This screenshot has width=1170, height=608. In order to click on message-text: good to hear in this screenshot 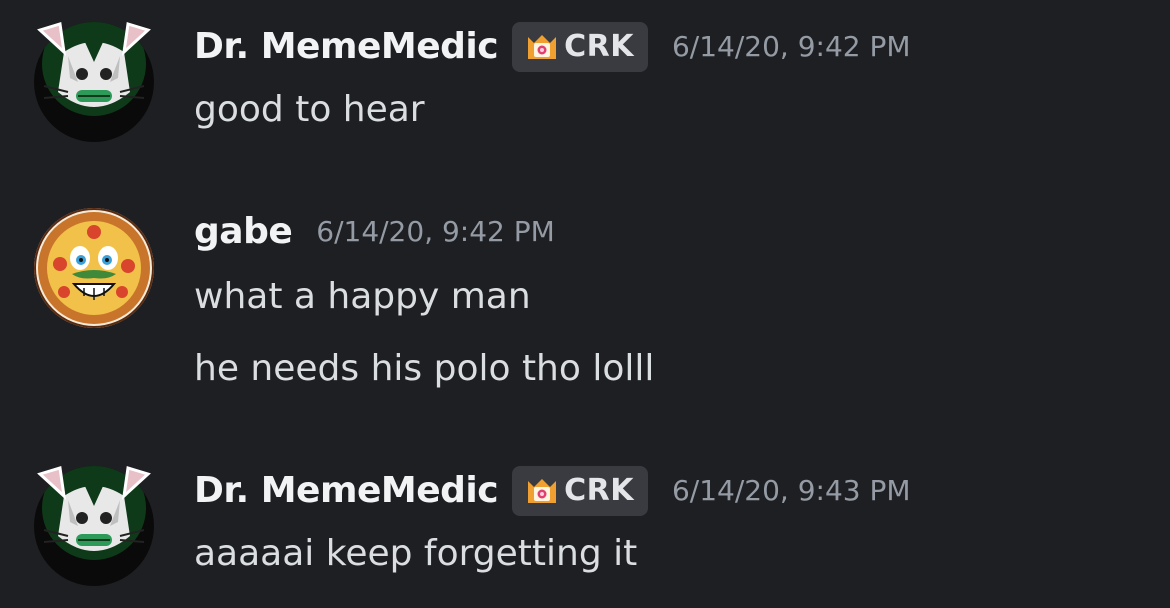, I will do `click(309, 109)`.